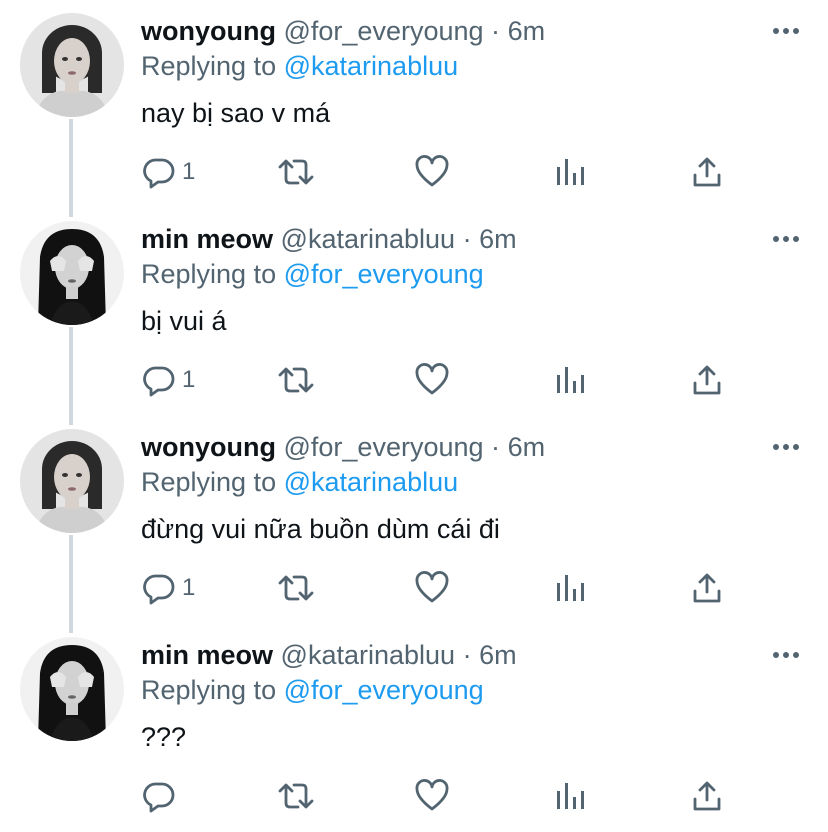 This screenshot has height=832, width=828. I want to click on tweet-text: đừng vui nữa buồn dùm cái đi, so click(320, 529).